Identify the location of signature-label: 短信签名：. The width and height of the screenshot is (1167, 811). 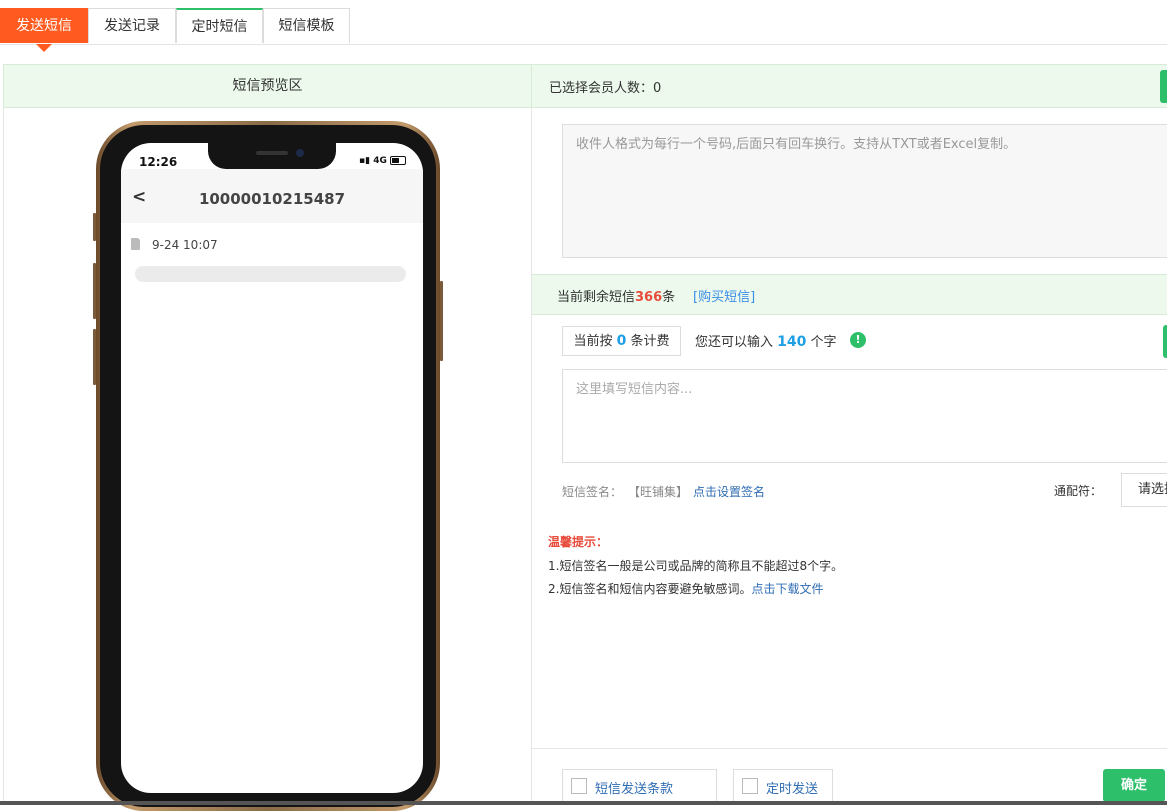
(592, 492).